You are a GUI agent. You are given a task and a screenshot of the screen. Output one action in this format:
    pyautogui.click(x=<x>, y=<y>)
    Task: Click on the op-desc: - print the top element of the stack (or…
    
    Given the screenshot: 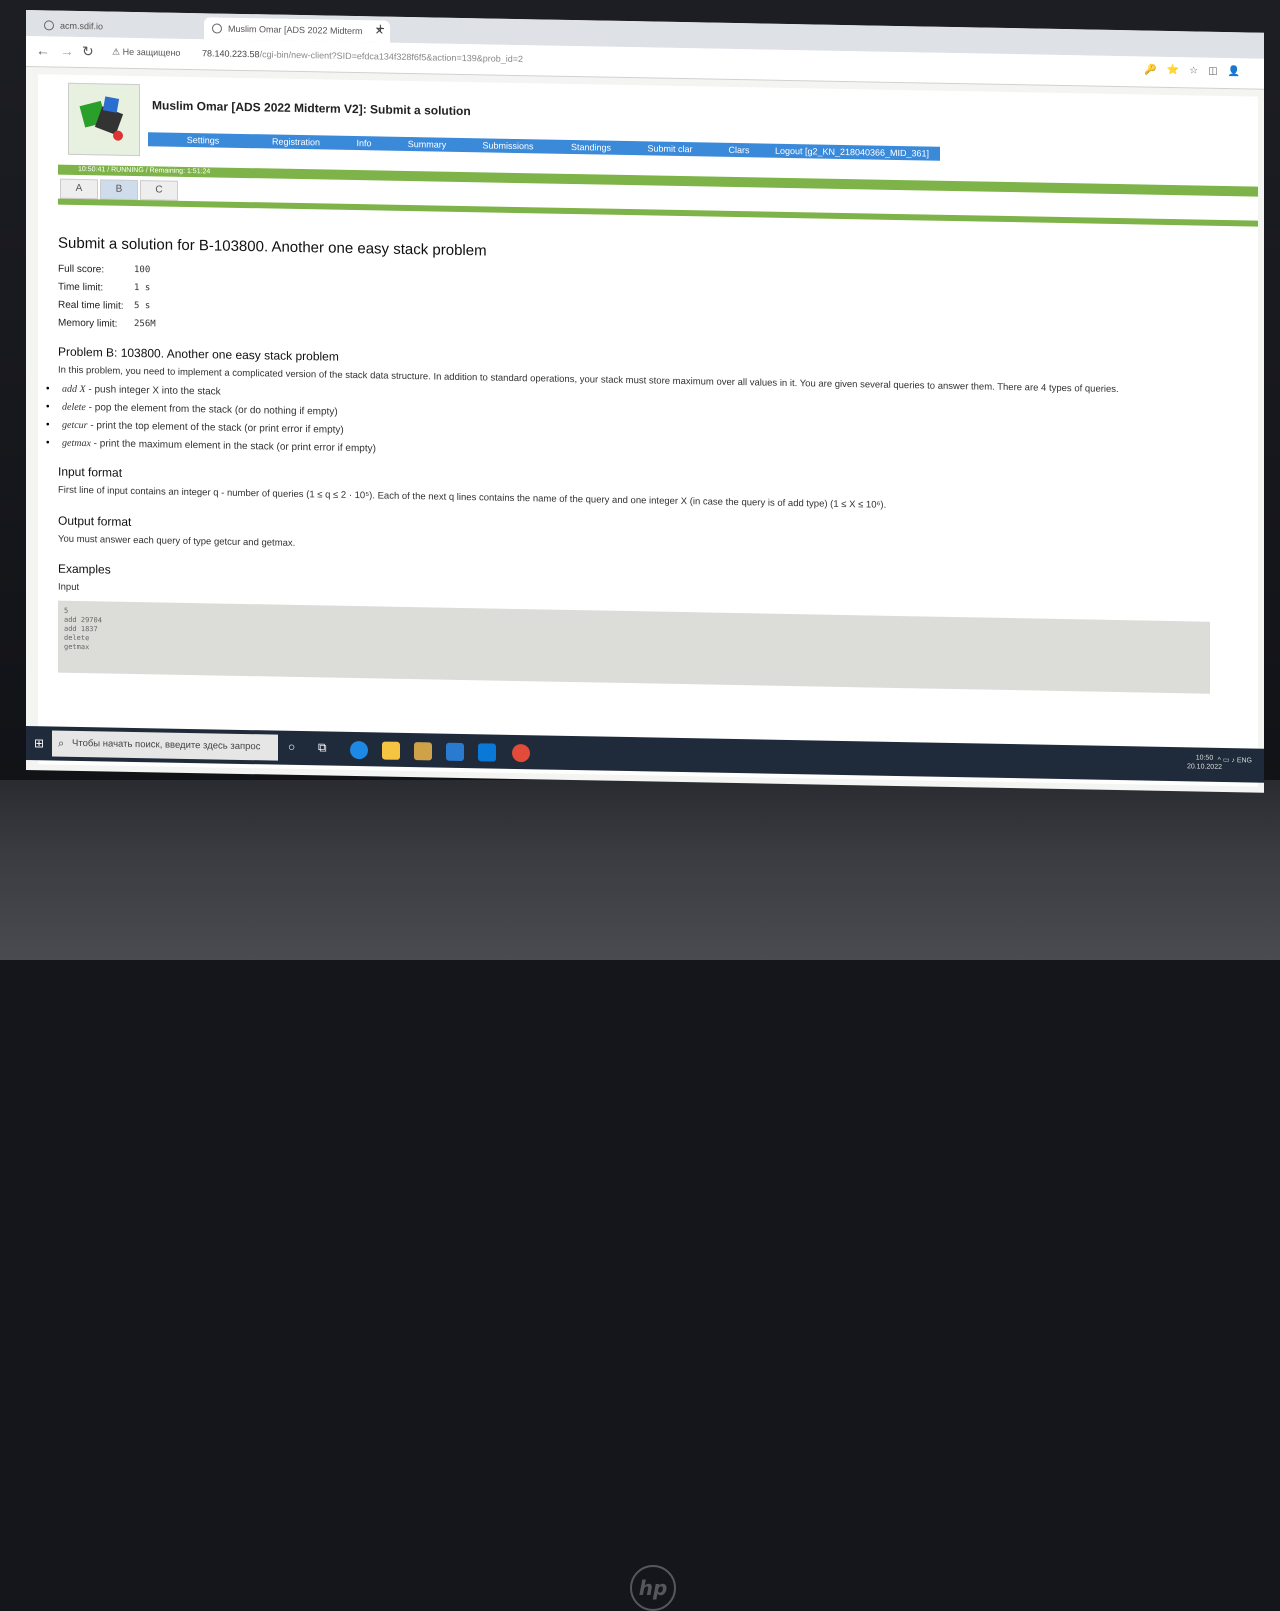 What is the action you would take?
    pyautogui.click(x=215, y=427)
    